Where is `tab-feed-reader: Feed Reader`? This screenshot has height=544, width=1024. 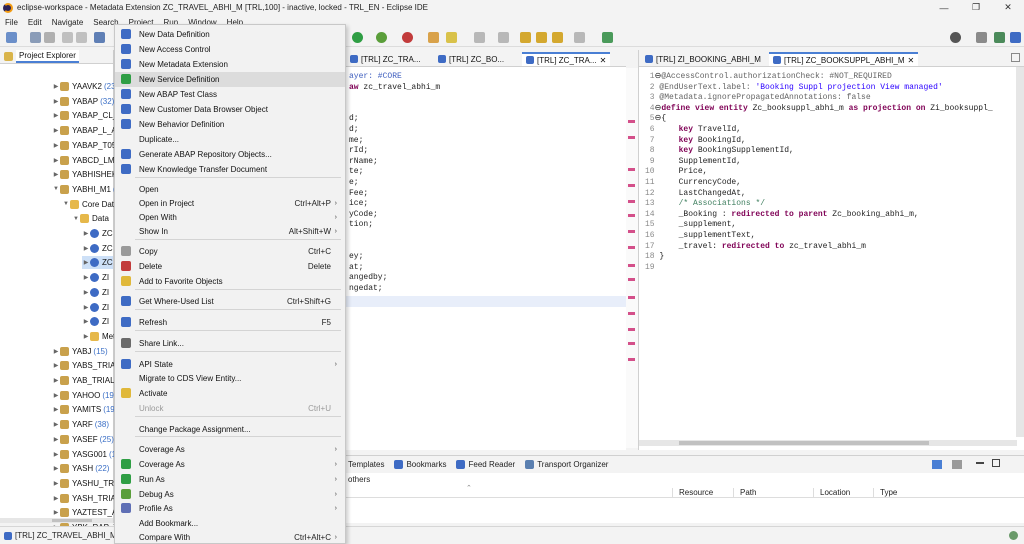 tab-feed-reader: Feed Reader is located at coordinates (485, 464).